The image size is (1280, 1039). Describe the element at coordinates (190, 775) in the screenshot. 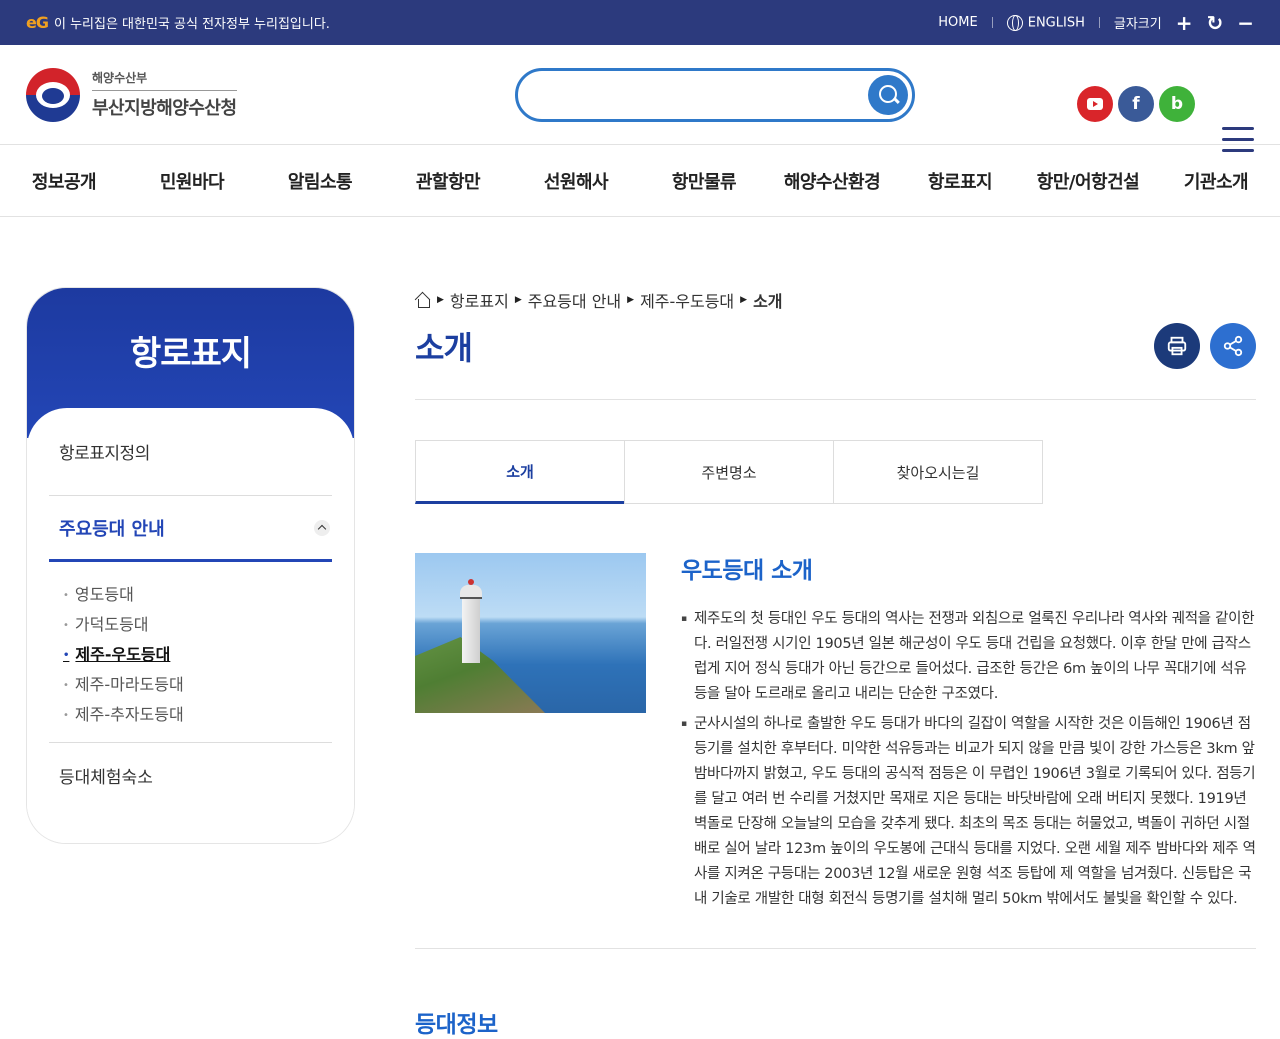

I see `side-nav-item: 등대체험숙소` at that location.